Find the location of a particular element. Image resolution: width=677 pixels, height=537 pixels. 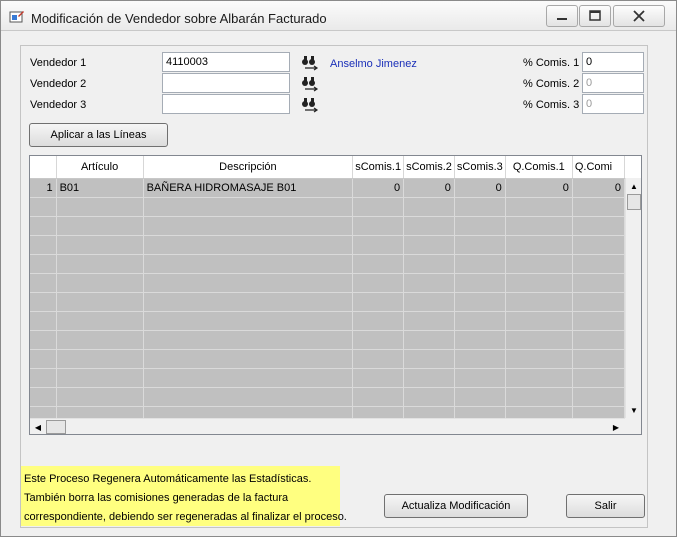

vertical-scroll-thumb is located at coordinates (634, 202).